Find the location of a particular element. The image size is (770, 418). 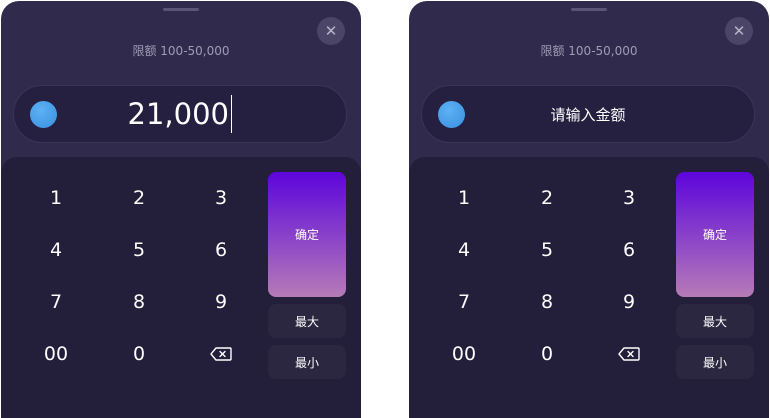

amount-value: 21,000 is located at coordinates (178, 114).